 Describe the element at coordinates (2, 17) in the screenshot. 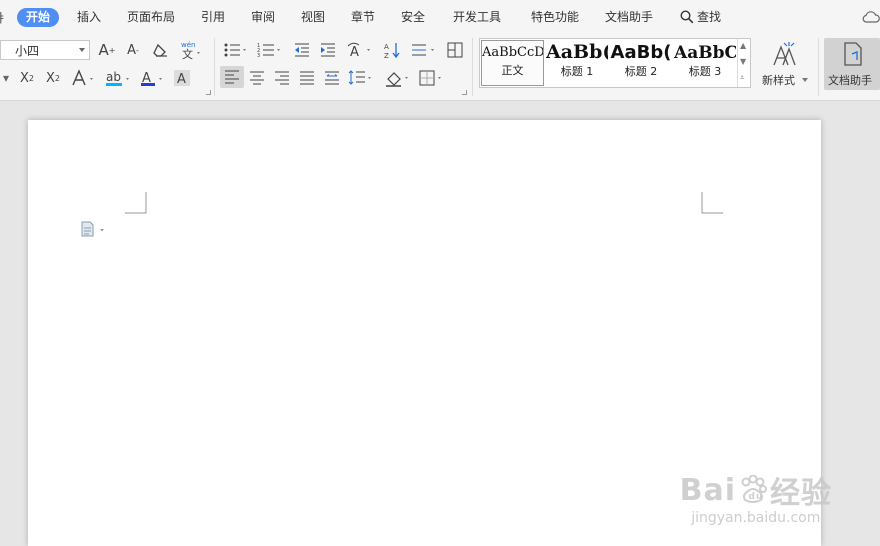

I see `menu-overflow-glyph: ǂ` at that location.